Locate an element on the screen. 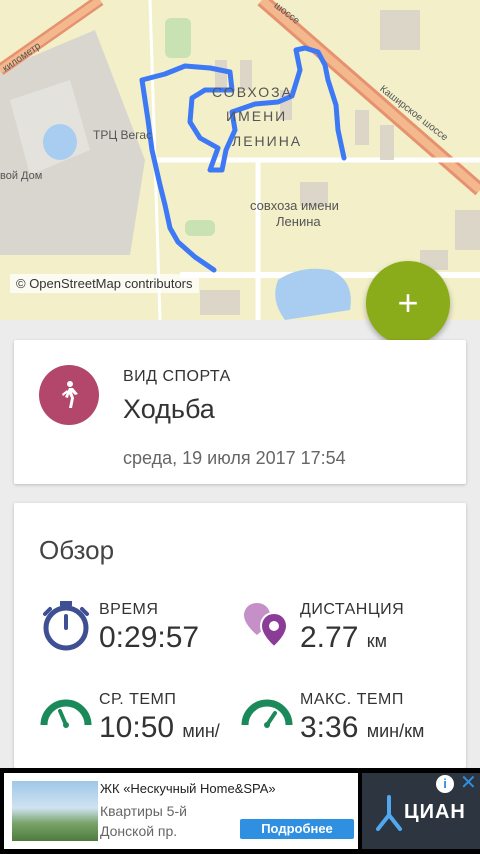  location-pins-icon is located at coordinates (266, 626).